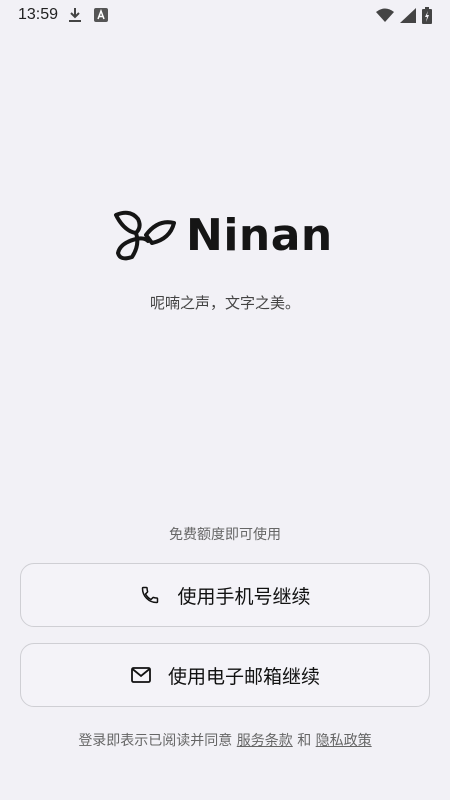 The image size is (450, 800). I want to click on battery-icon, so click(427, 15).